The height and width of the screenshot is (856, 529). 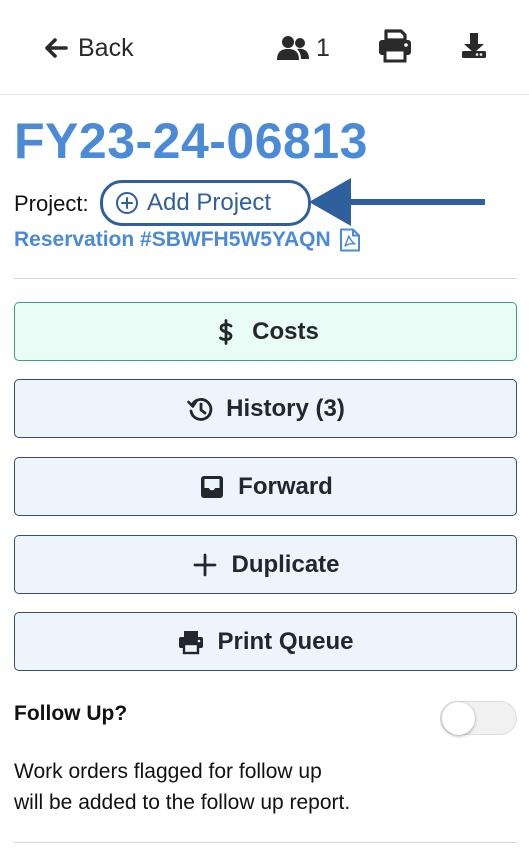 I want to click on reservation-label: Reservation #SBWFH5W5YAQN, so click(x=172, y=239).